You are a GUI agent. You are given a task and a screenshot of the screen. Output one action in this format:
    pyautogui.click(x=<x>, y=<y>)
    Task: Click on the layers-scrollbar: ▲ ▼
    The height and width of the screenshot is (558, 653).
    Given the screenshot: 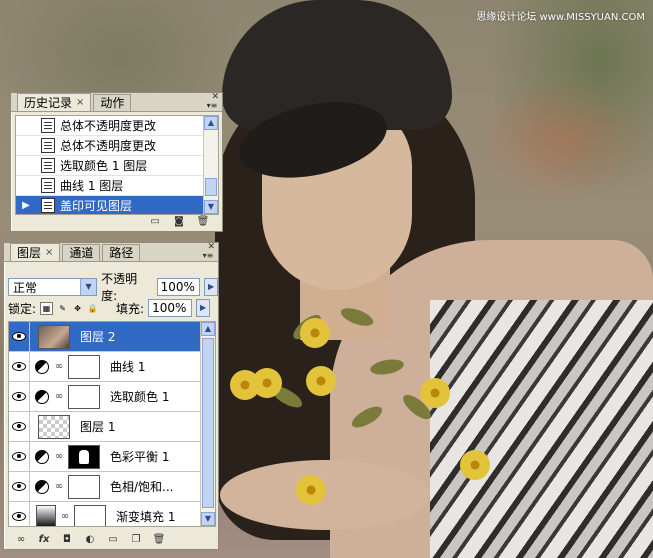 What is the action you would take?
    pyautogui.click(x=207, y=424)
    